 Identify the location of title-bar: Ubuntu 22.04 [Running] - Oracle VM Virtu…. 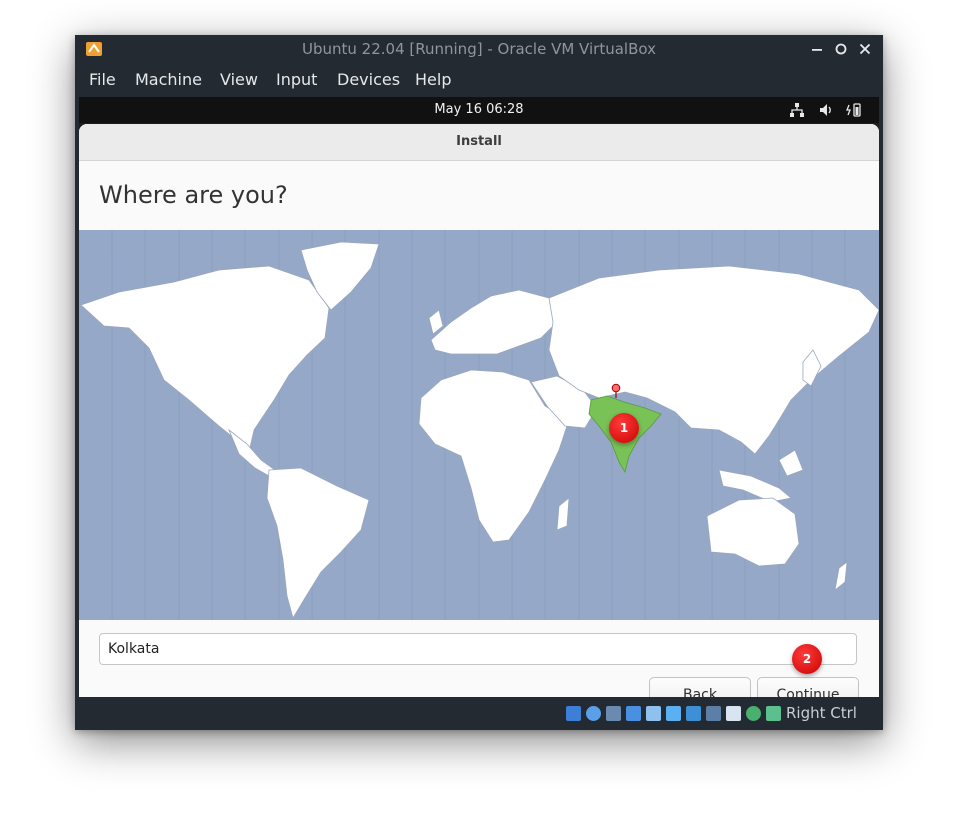
(479, 49).